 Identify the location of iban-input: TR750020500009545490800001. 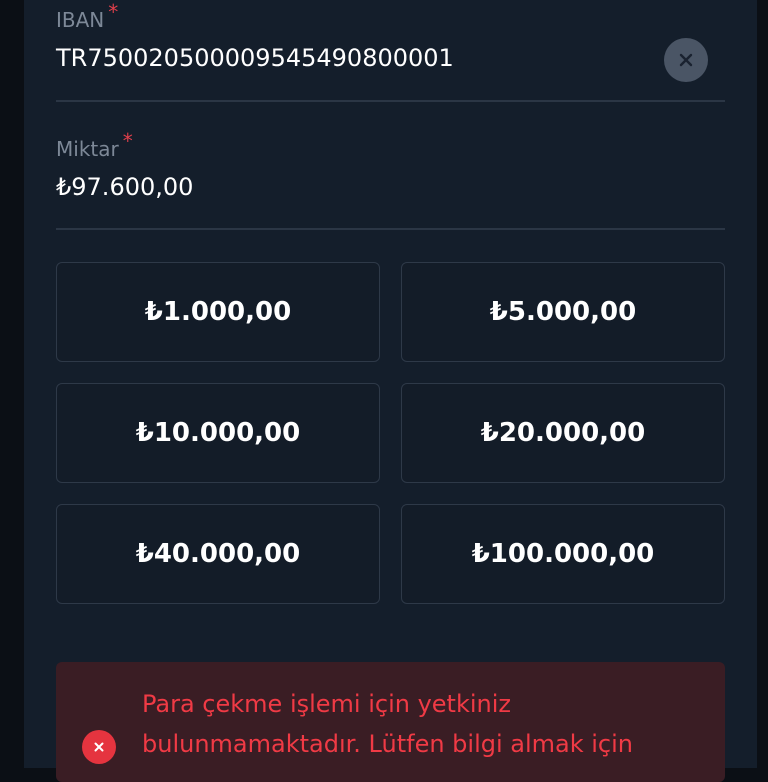
(255, 58).